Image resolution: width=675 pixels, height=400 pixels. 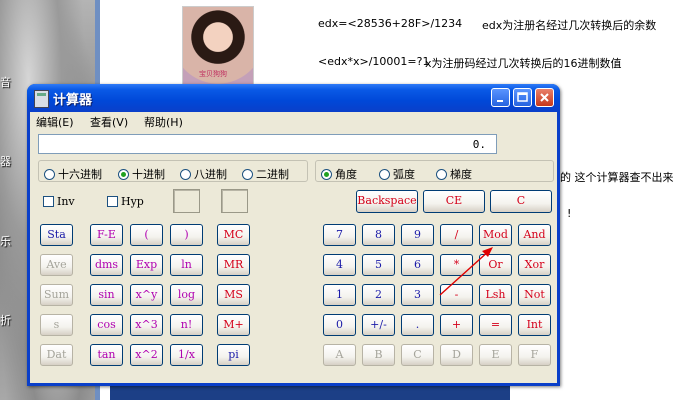 What do you see at coordinates (186, 265) in the screenshot?
I see `function-key-ln: ln` at bounding box center [186, 265].